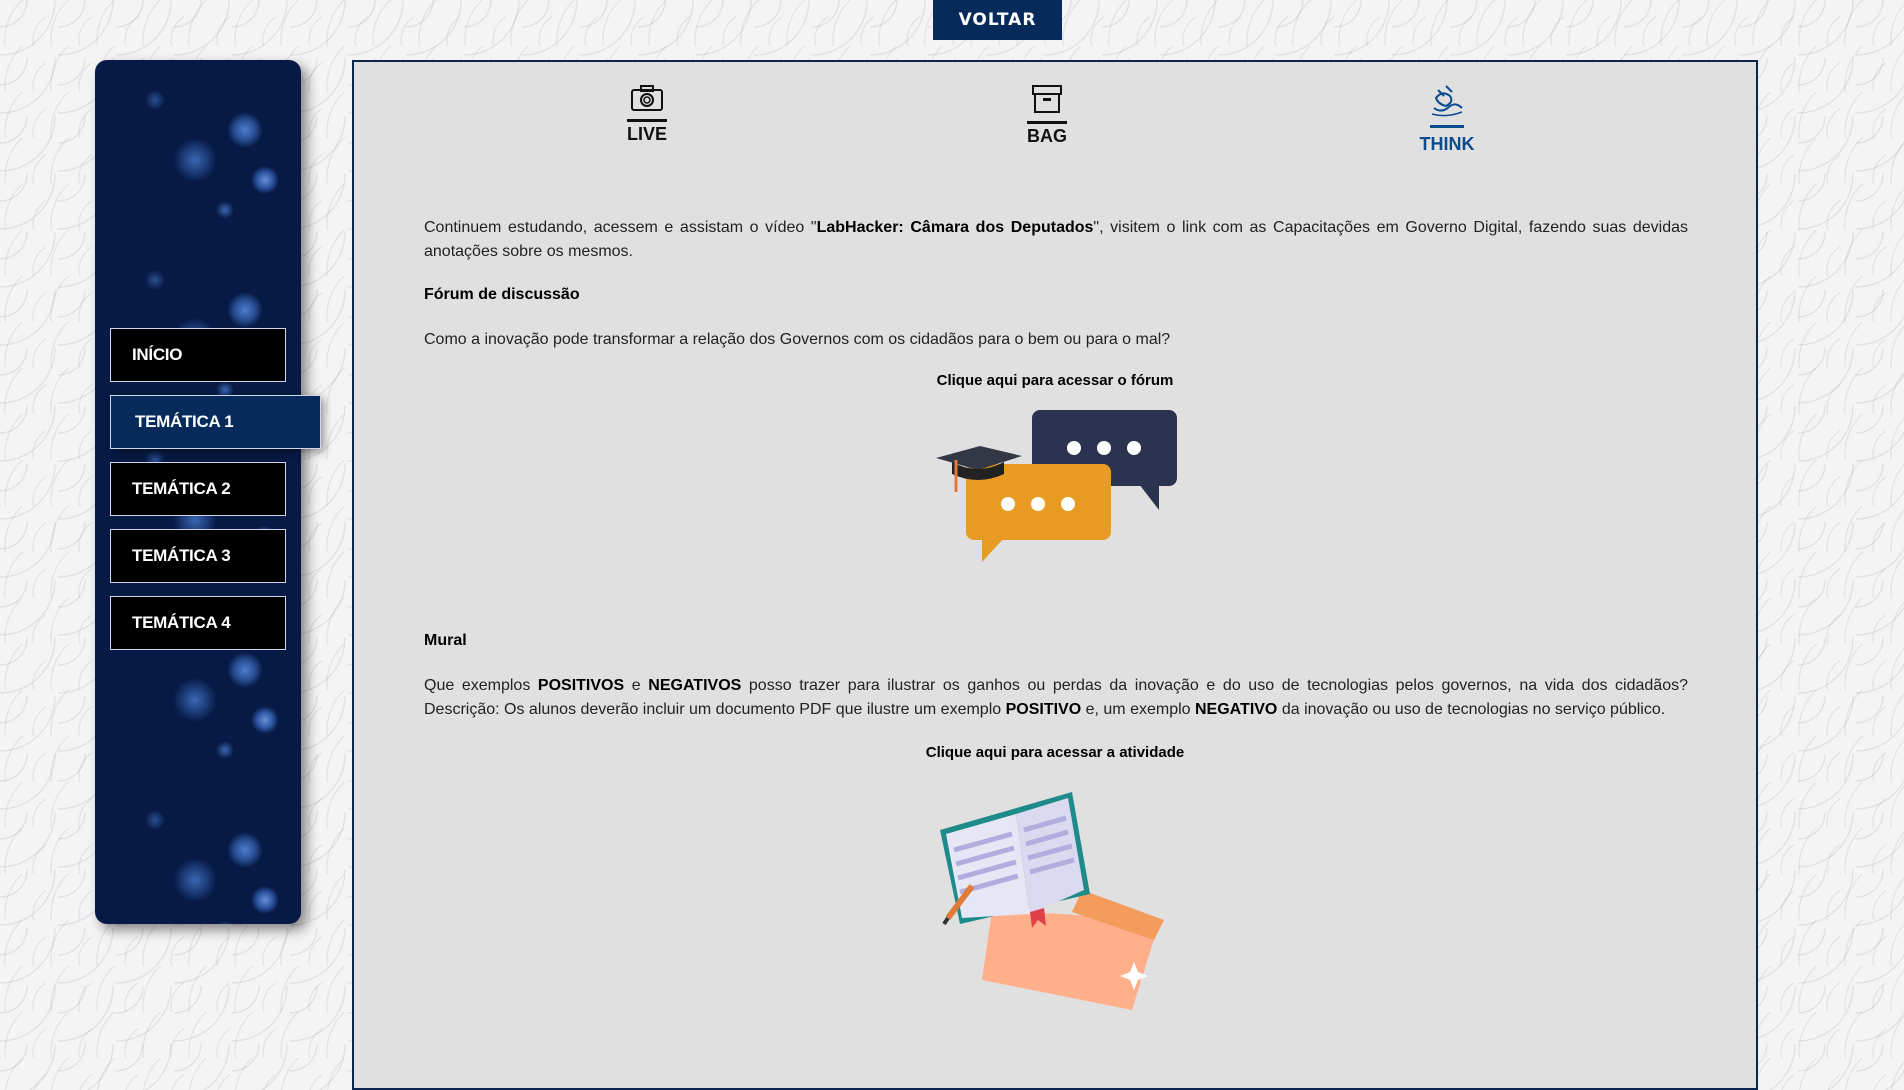 The image size is (1904, 1090). Describe the element at coordinates (1043, 709) in the screenshot. I see `mural-emphasis: POSITIVO` at that location.